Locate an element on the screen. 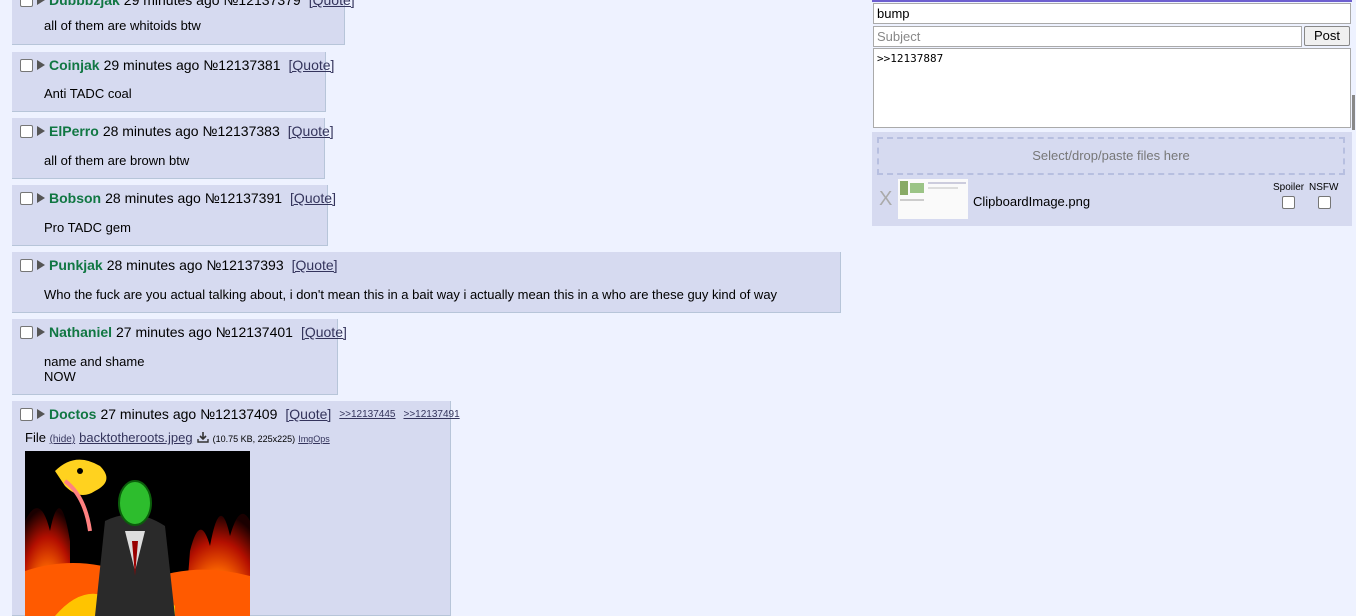  post-image is located at coordinates (137, 533).